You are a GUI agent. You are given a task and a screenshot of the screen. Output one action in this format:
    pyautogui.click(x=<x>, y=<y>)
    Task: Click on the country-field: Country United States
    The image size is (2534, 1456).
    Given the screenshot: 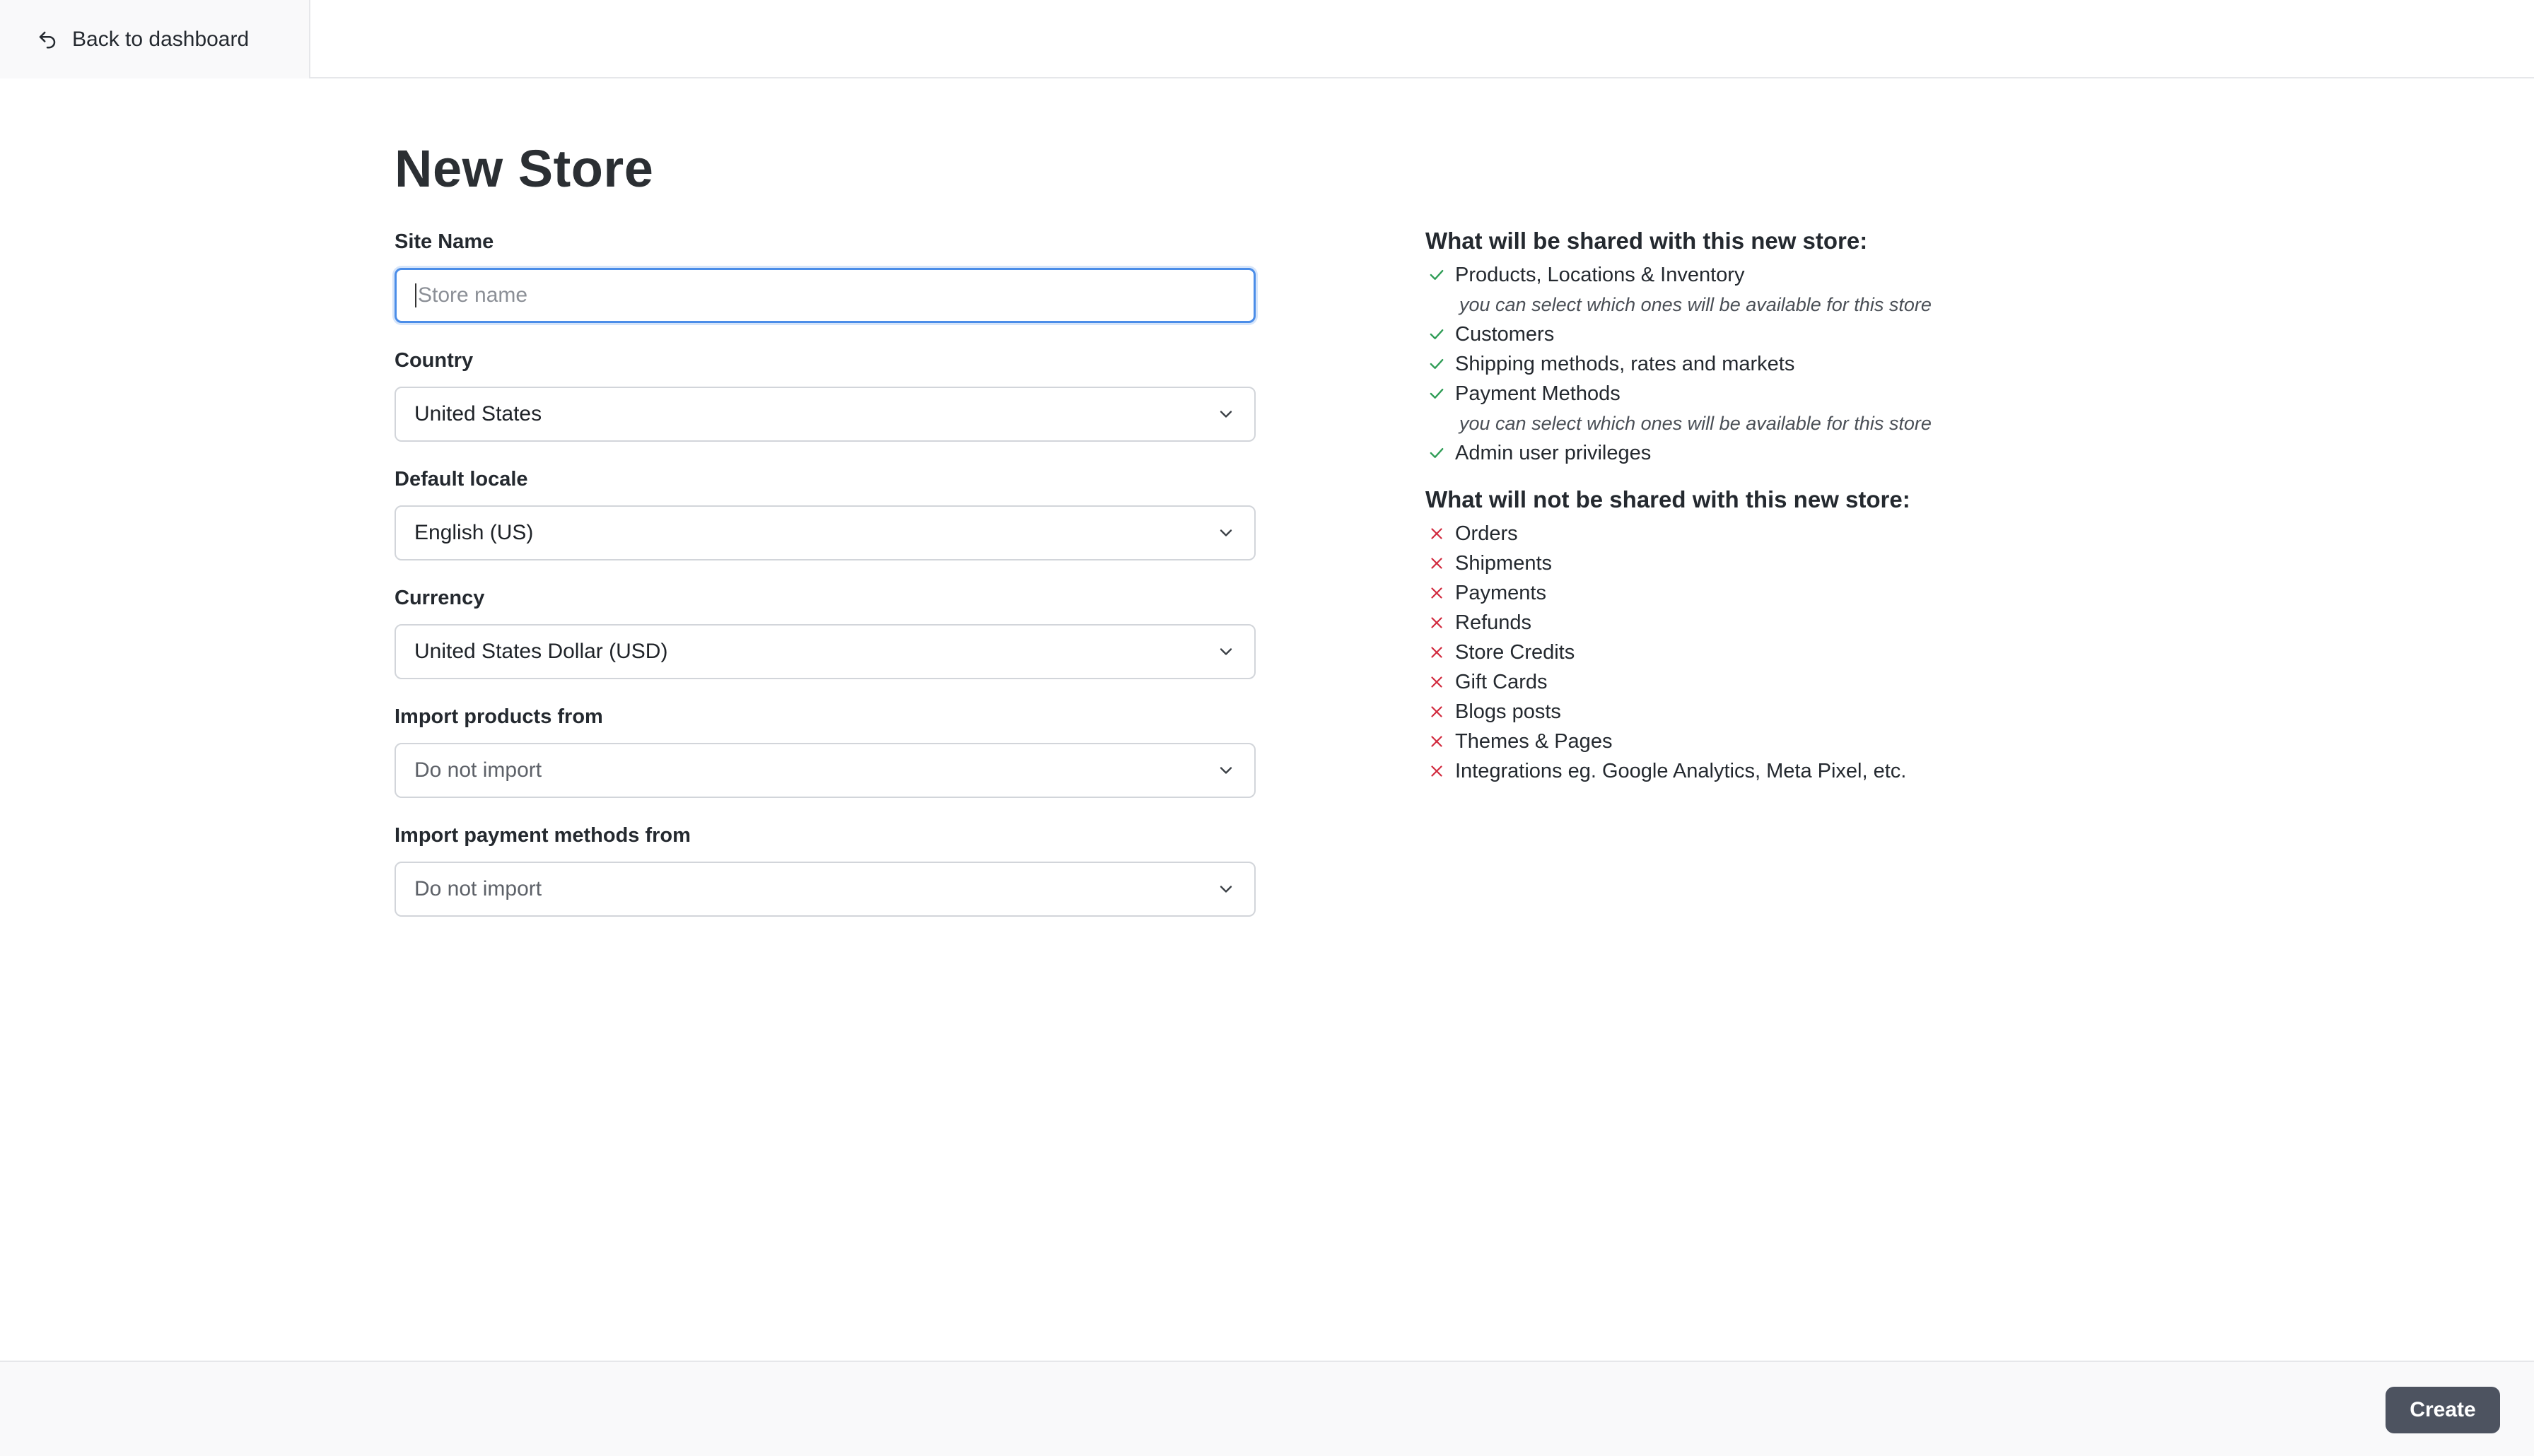 What is the action you would take?
    pyautogui.click(x=825, y=395)
    